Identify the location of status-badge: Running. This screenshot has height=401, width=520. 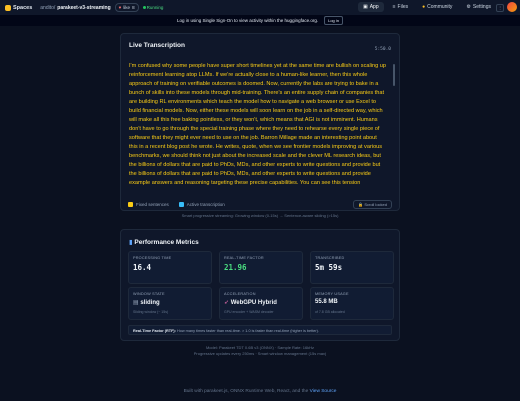
(153, 7).